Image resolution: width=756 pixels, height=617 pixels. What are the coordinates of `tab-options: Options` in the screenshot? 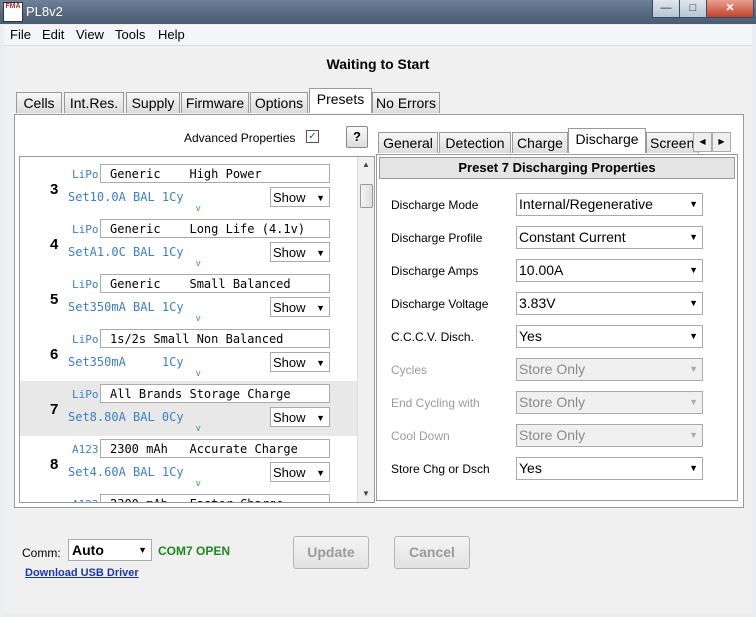 It's located at (279, 102).